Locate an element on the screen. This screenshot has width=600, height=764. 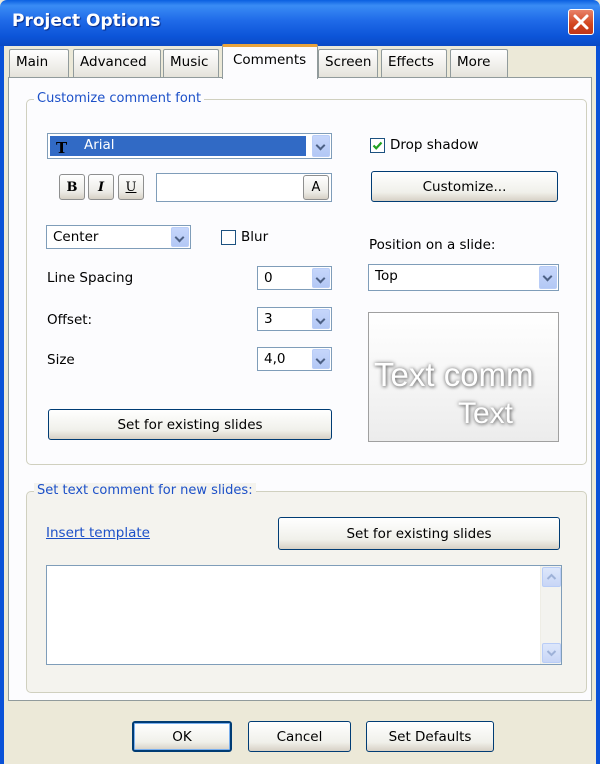
window-border-right is located at coordinates (598, 405).